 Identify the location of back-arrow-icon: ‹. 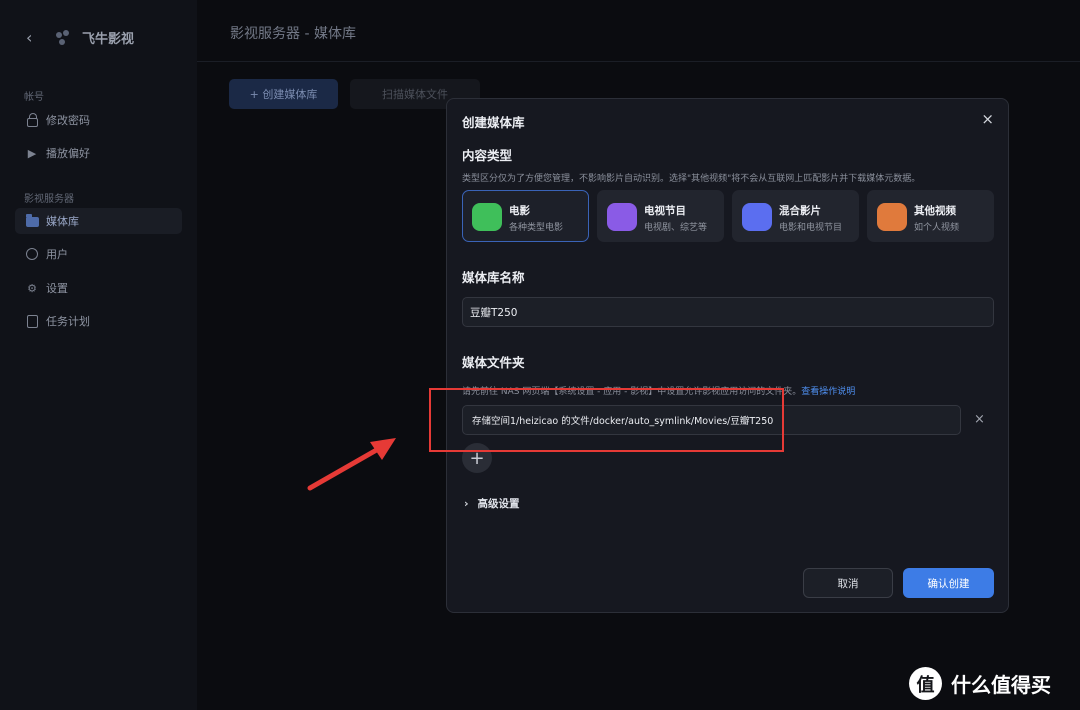
(36, 37).